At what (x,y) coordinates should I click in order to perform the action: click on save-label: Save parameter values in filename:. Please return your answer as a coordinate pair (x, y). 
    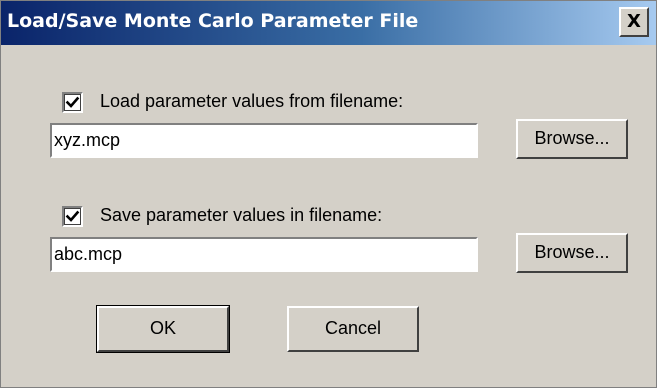
    Looking at the image, I should click on (241, 215).